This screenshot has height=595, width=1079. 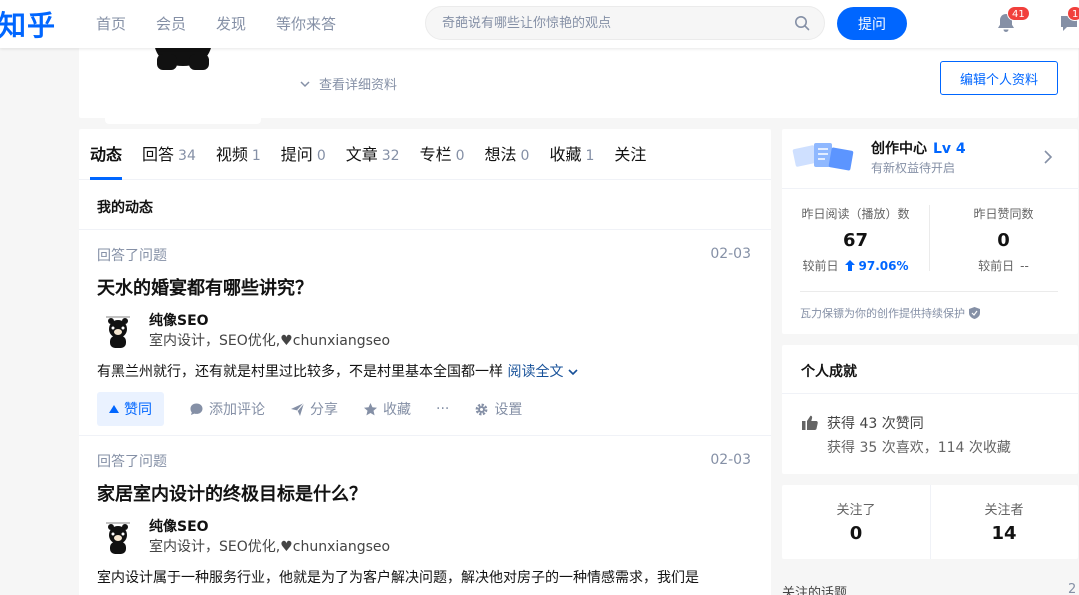 What do you see at coordinates (930, 409) in the screenshot?
I see `achievements-card: 个人成就 获得 43 次赞同 获得 35 次喜欢，114 次收藏` at bounding box center [930, 409].